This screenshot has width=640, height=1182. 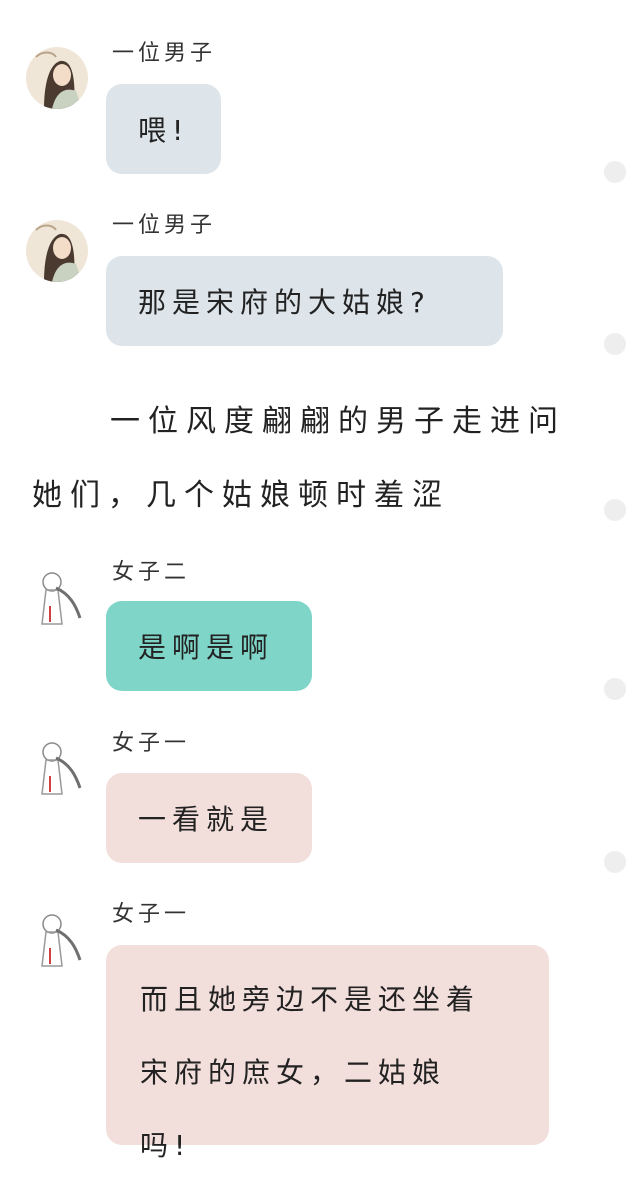 What do you see at coordinates (327, 1053) in the screenshot?
I see `message-bubble: 而且她旁边不是还坐着 宋府的庶女，二姑娘 吗!` at bounding box center [327, 1053].